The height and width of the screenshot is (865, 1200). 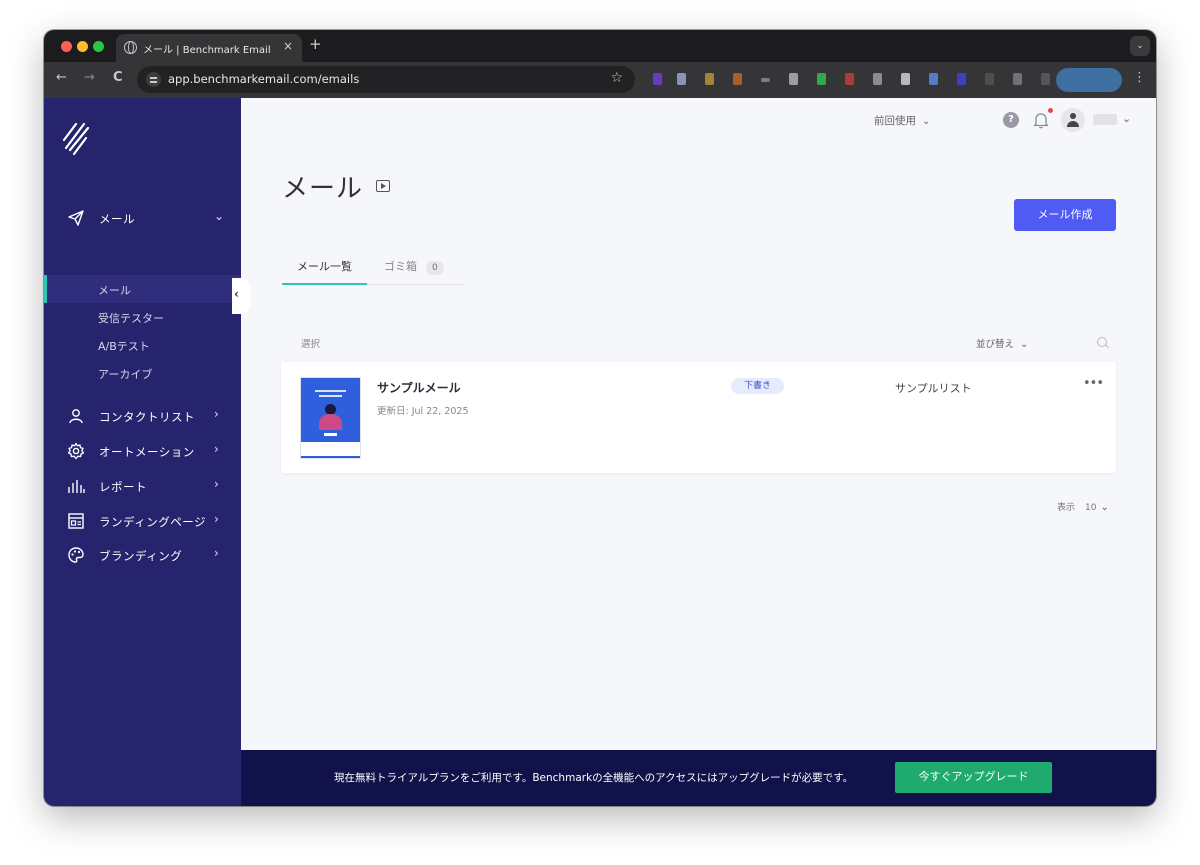 What do you see at coordinates (288, 46) in the screenshot?
I see `tab-close-icon: ×` at bounding box center [288, 46].